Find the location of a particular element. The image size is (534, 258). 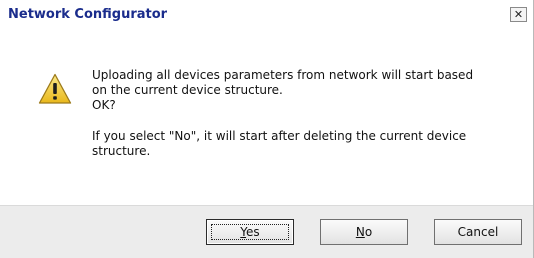

close-icon: ✕ is located at coordinates (518, 14).